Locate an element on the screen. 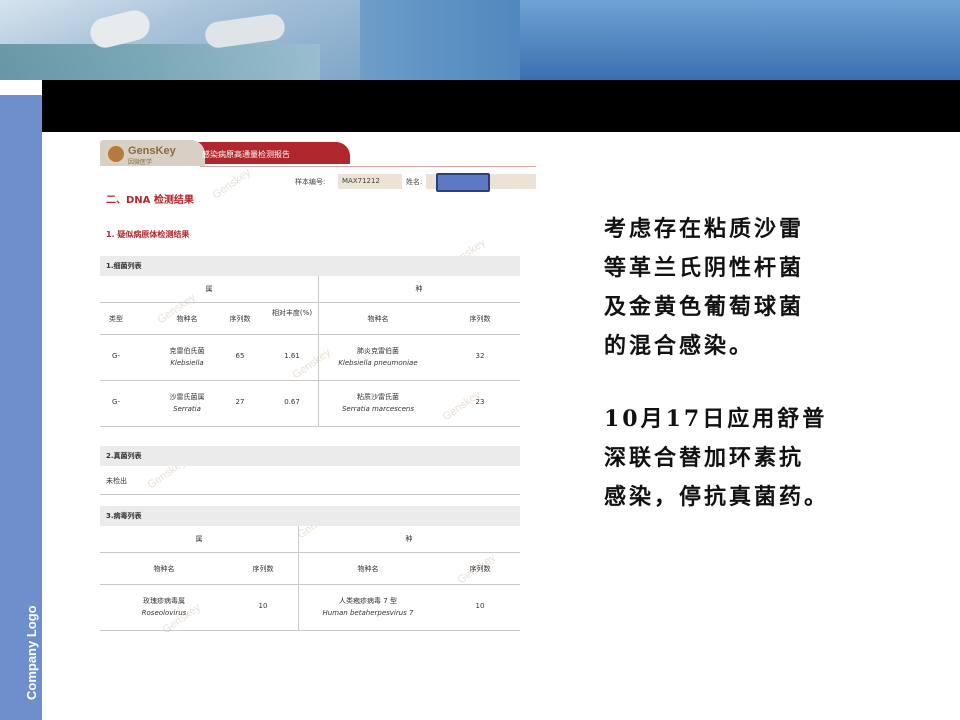  table-row: 未检出 is located at coordinates (310, 480).